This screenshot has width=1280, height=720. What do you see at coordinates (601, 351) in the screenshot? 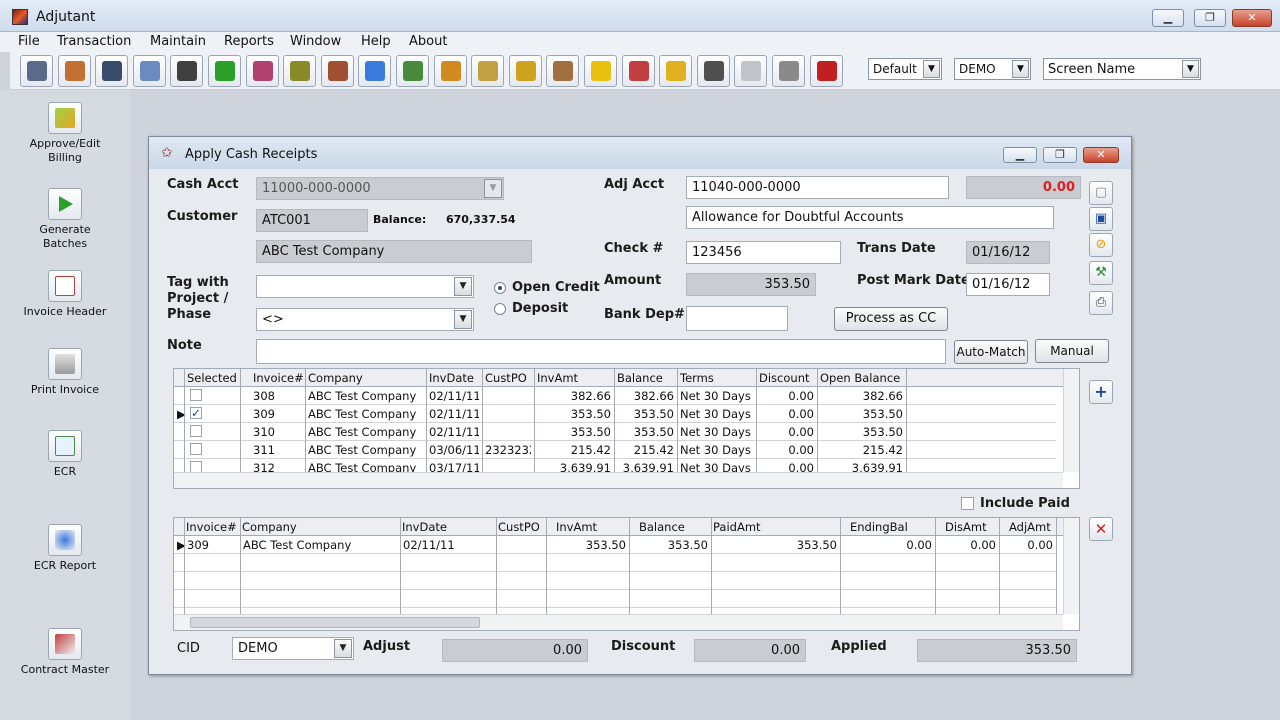
I see `note-field` at bounding box center [601, 351].